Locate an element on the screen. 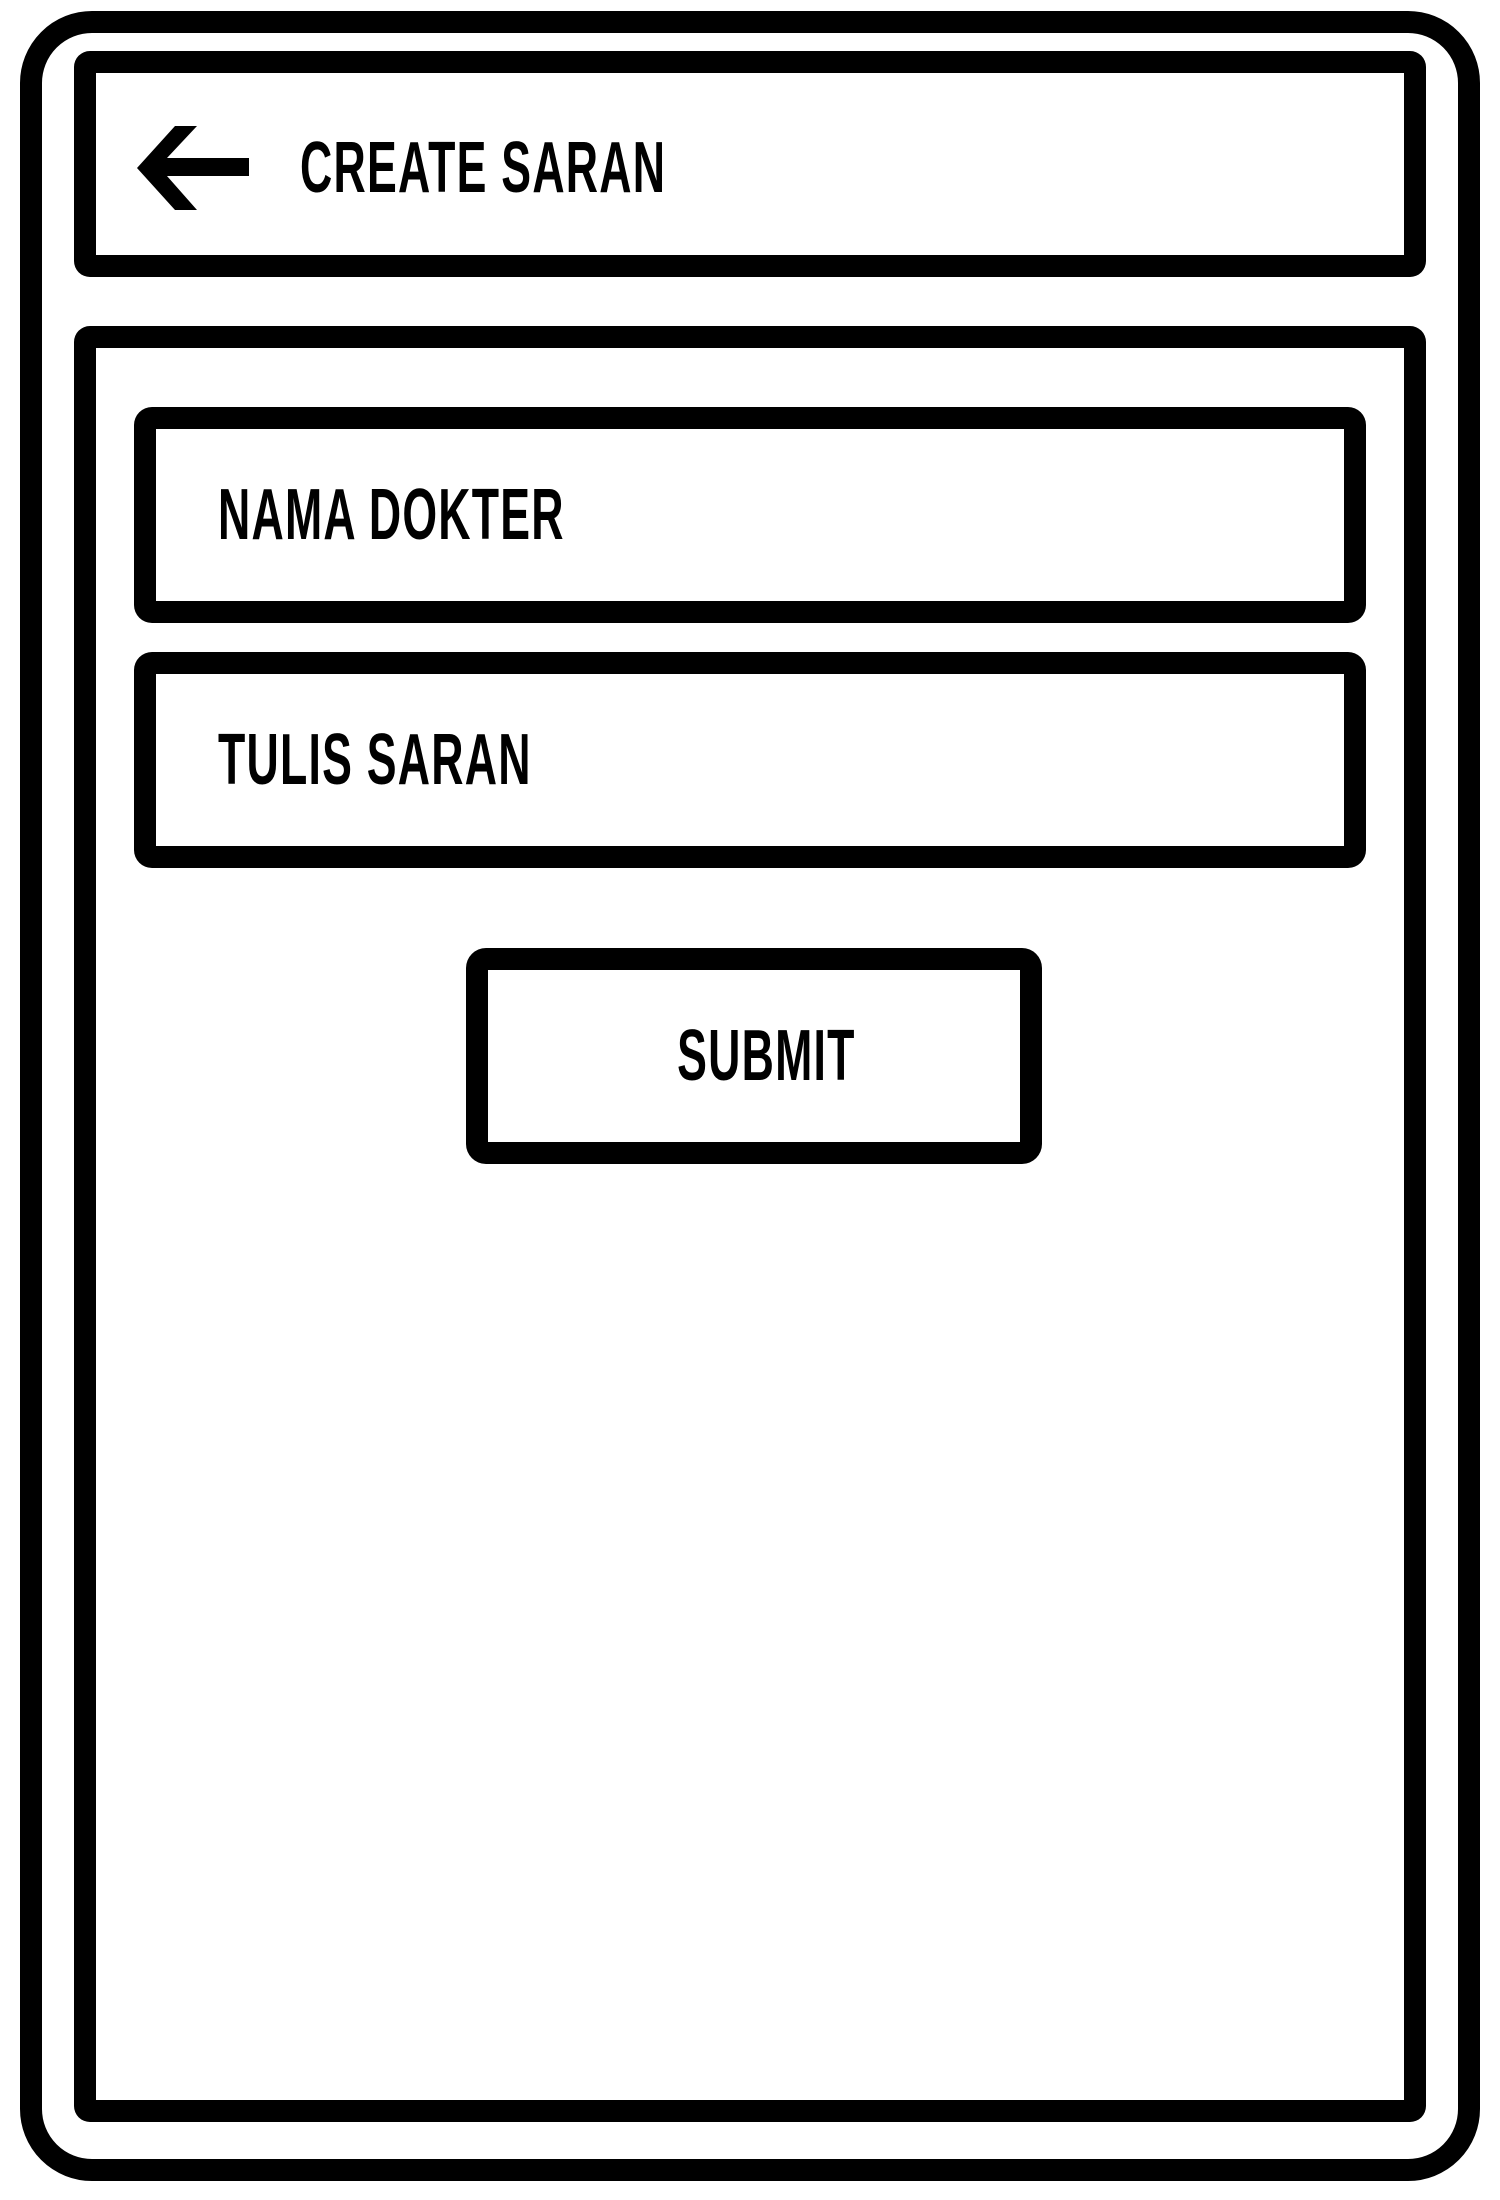 Image resolution: width=1500 pixels, height=2200 pixels. submit-button: SUBMIT is located at coordinates (754, 1056).